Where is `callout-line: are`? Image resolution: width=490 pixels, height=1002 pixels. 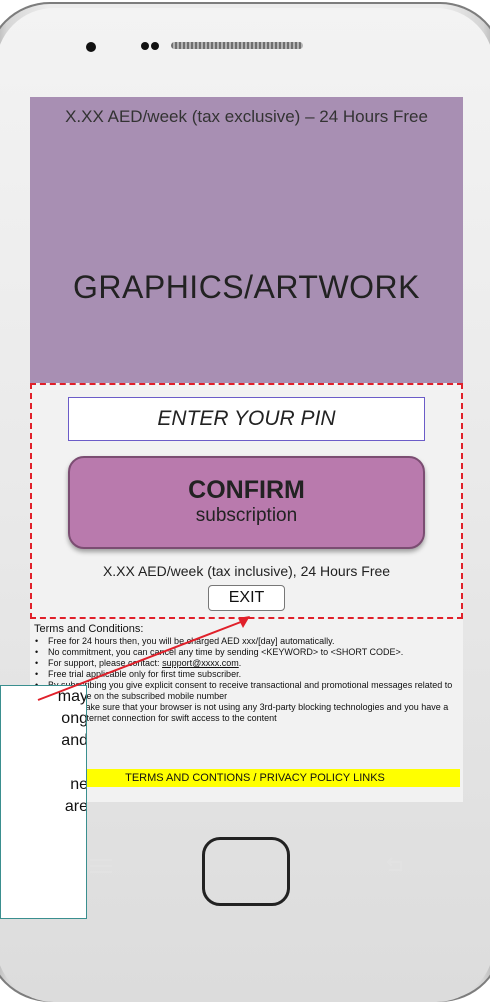
callout-line: are is located at coordinates (75, 806).